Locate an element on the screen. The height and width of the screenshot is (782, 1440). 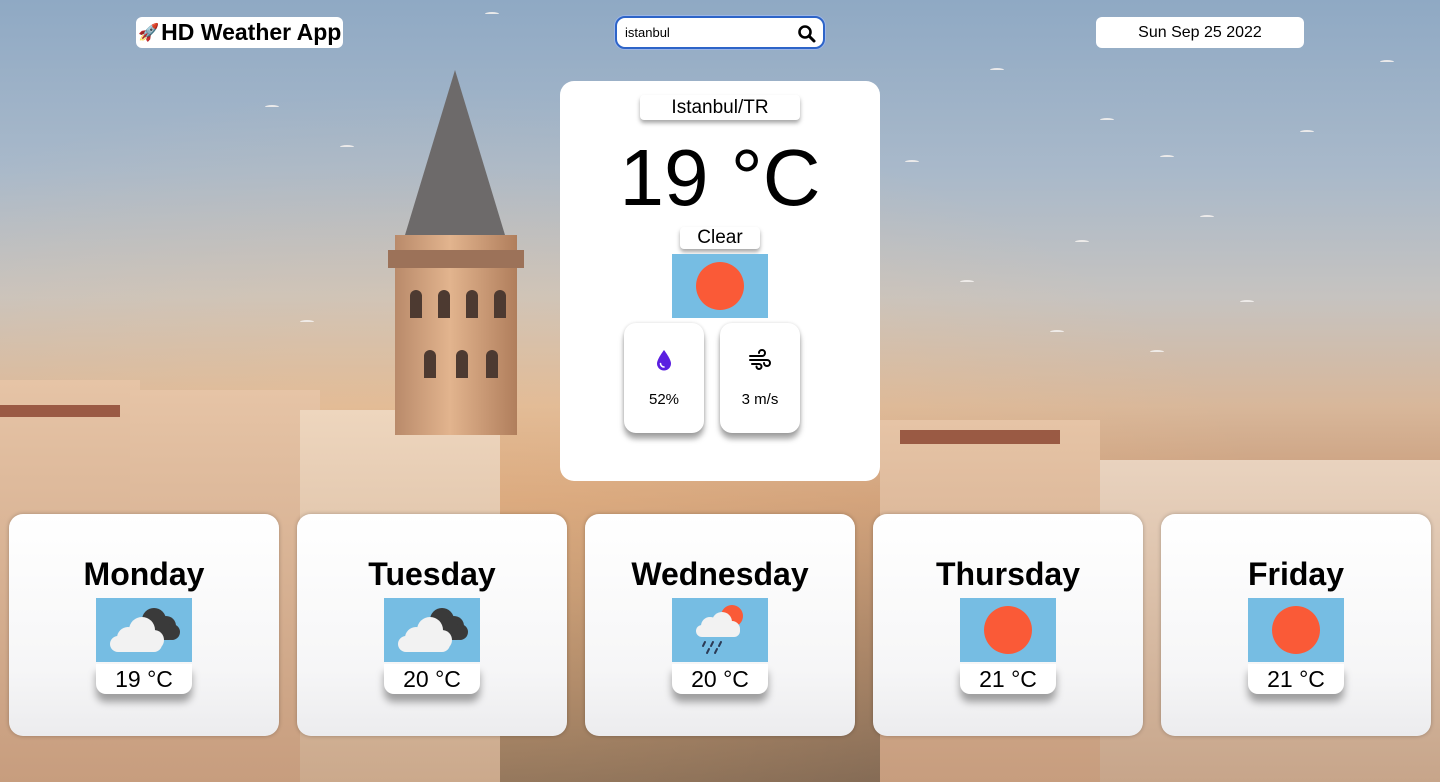
forecast-day: Wednesday is located at coordinates (720, 574).